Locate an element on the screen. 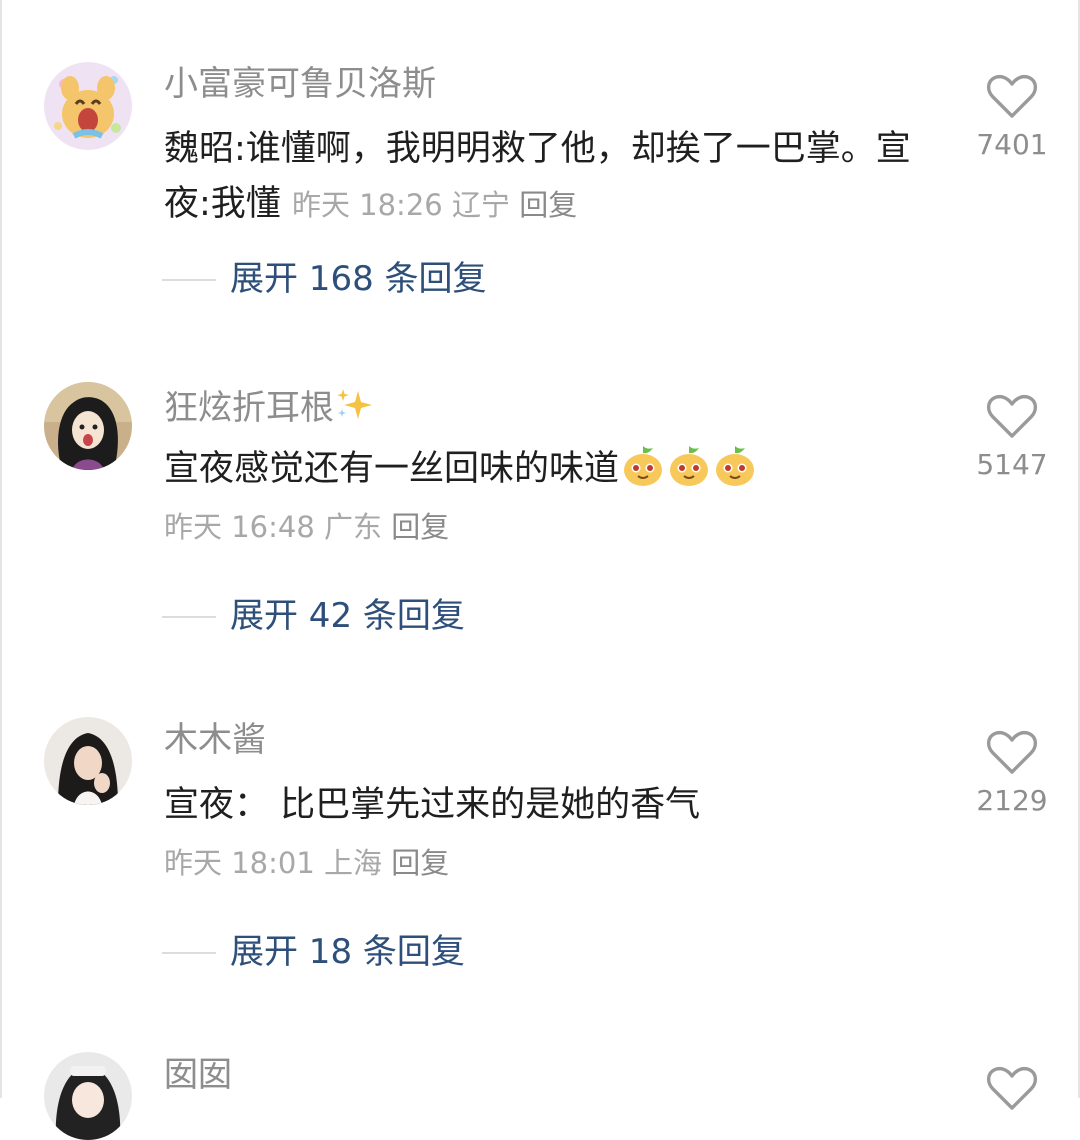 Image resolution: width=1080 pixels, height=1140 pixels. like-button is located at coordinates (1012, 1089).